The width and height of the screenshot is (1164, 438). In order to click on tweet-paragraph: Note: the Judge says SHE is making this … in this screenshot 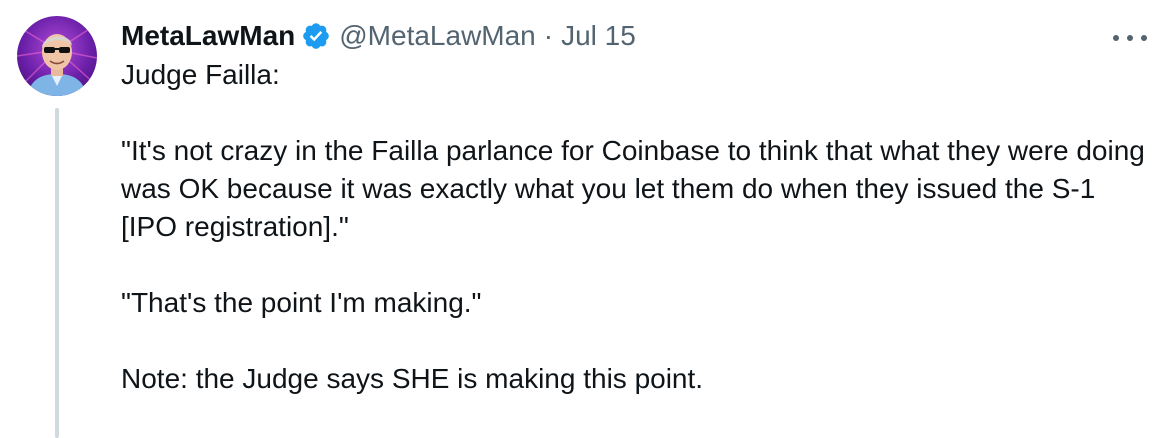, I will do `click(412, 378)`.